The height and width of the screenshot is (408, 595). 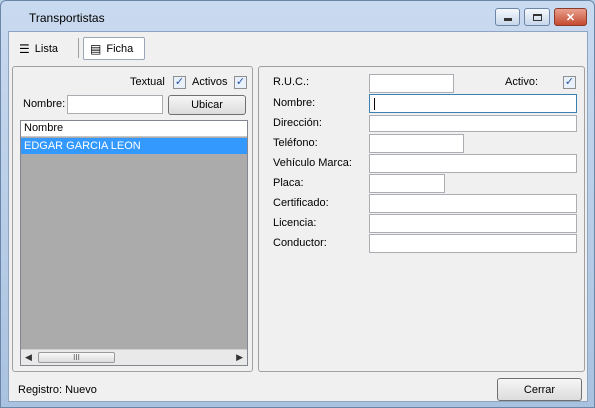 What do you see at coordinates (297, 123) in the screenshot?
I see `direccion-label: Dirección:` at bounding box center [297, 123].